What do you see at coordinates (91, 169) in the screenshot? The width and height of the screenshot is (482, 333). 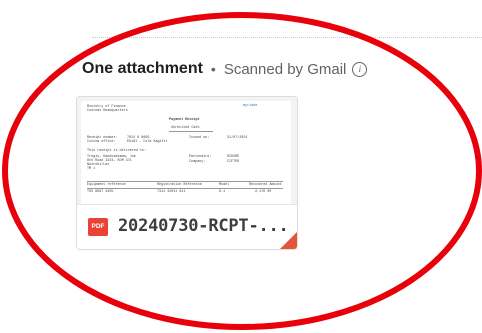 I see `doc-payee-line4: TM 1` at bounding box center [91, 169].